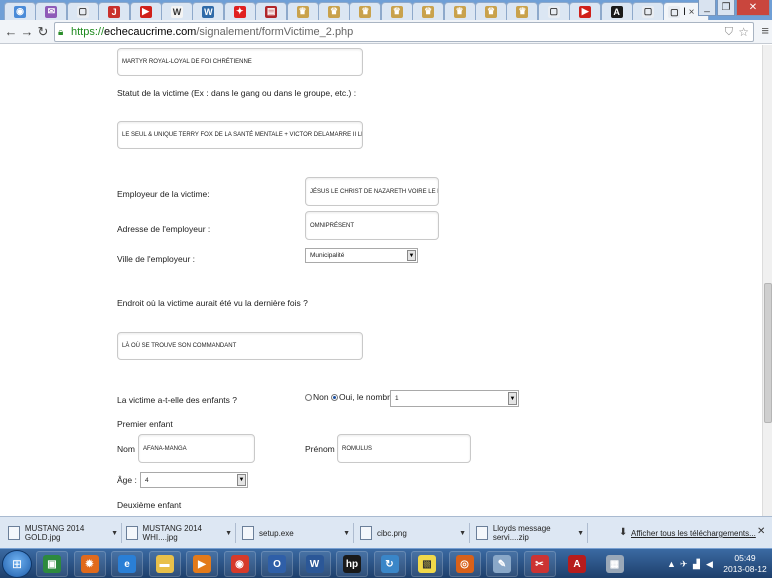 The height and width of the screenshot is (579, 772). I want to click on page-scrollbar, so click(767, 280).